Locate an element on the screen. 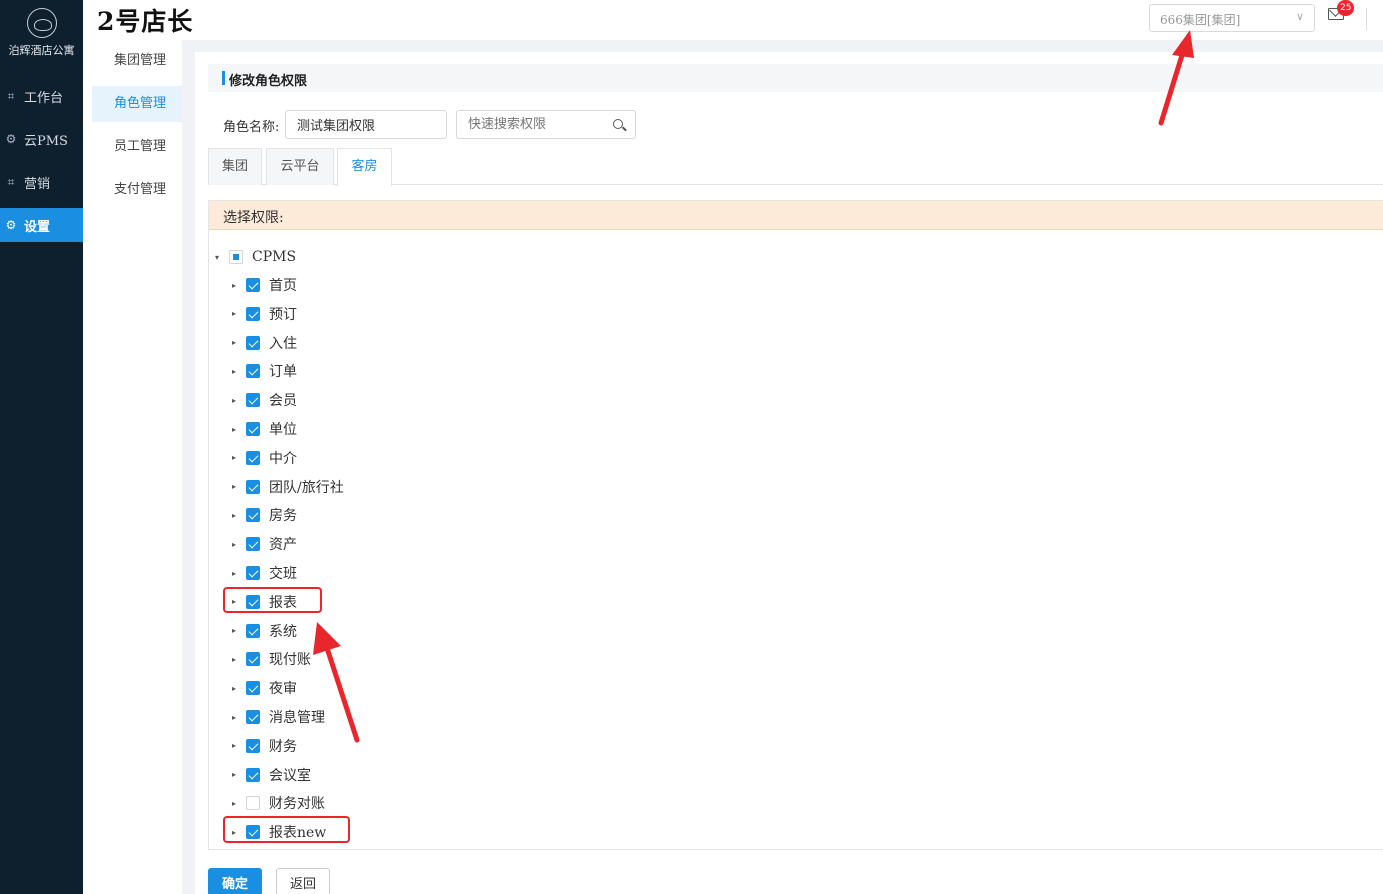  tree-node-item: ▸ 会议室 is located at coordinates (271, 775).